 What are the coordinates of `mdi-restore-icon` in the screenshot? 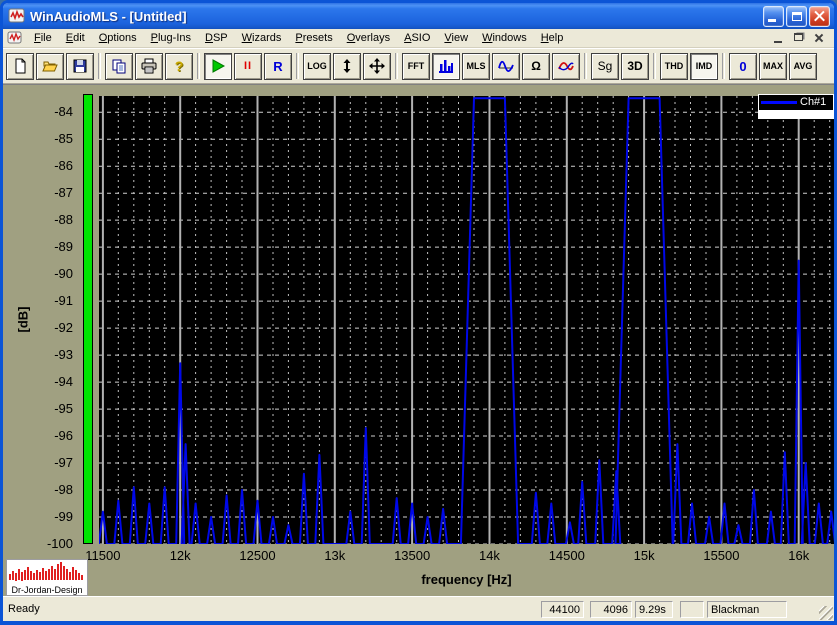 It's located at (798, 37).